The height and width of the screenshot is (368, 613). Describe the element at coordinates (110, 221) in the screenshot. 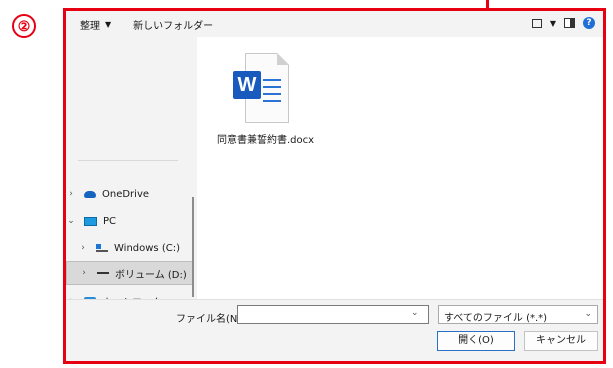

I see `nav-item-label: PC` at that location.